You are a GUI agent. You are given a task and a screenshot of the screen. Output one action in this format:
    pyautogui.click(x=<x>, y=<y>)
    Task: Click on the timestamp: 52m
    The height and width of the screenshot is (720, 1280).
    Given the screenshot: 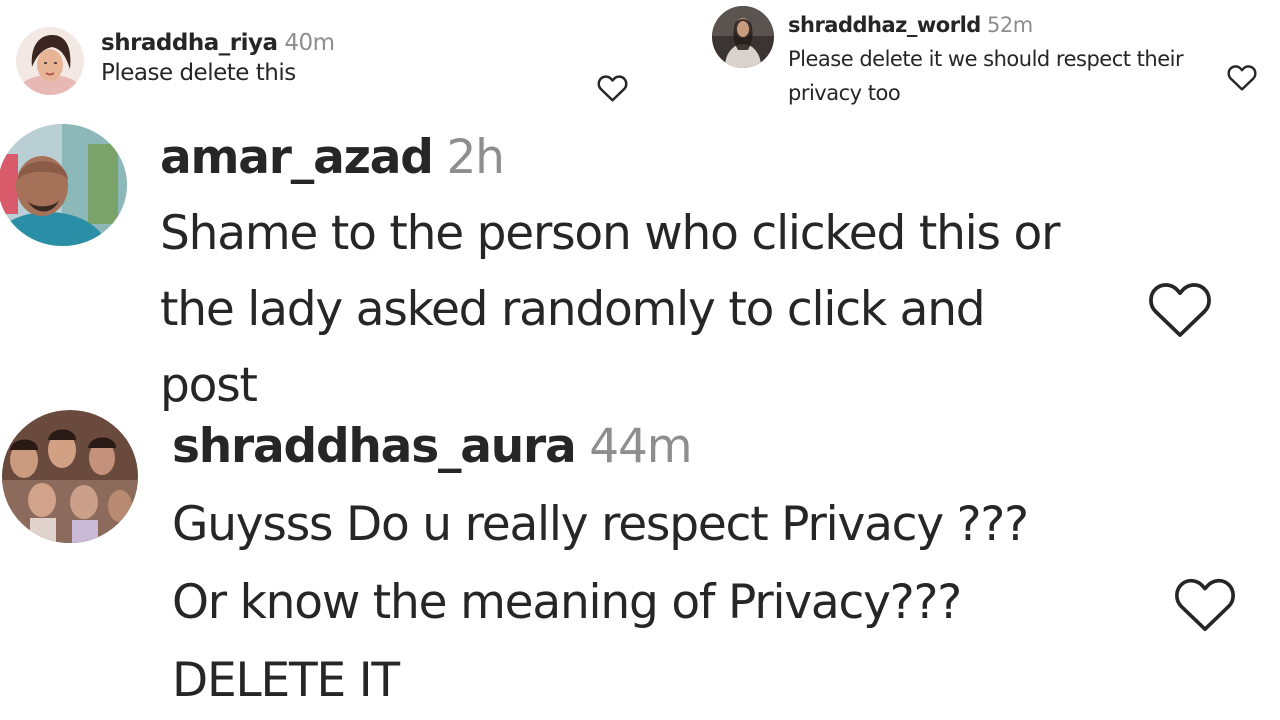 What is the action you would take?
    pyautogui.click(x=1010, y=25)
    